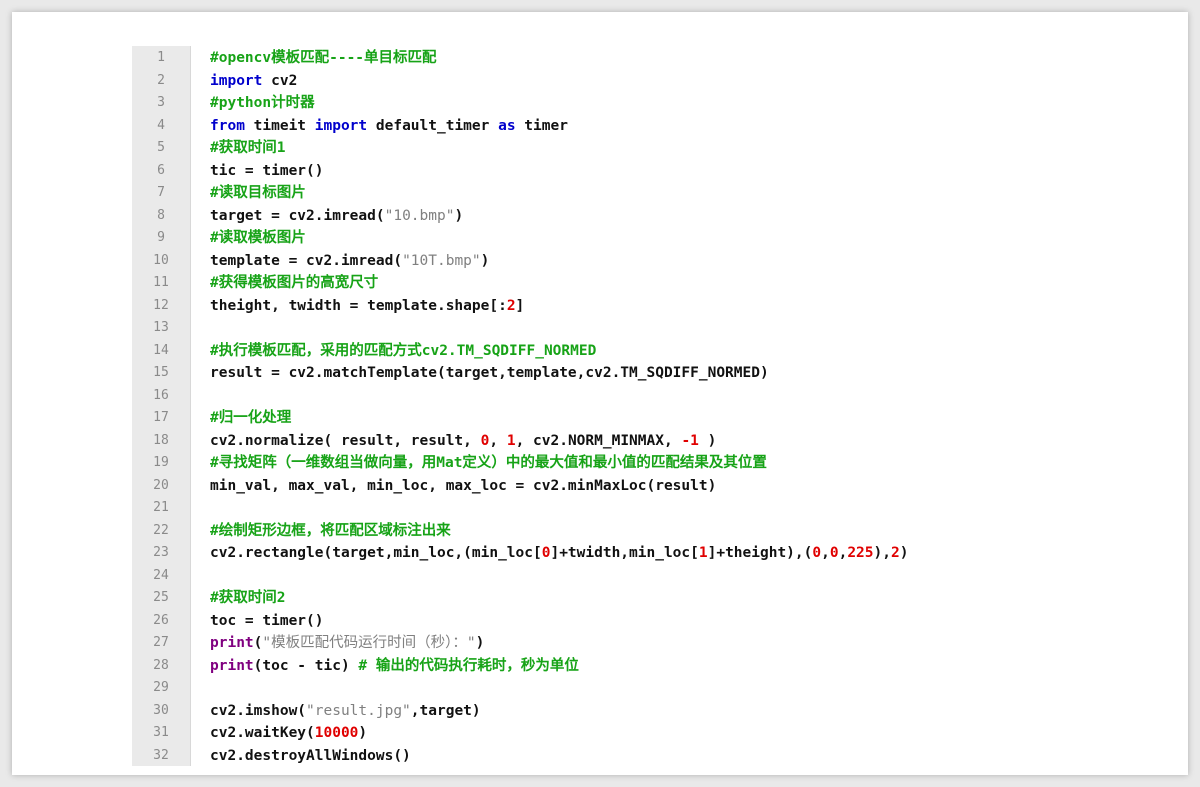  Describe the element at coordinates (445, 710) in the screenshot. I see `code-token: ,target)` at that location.